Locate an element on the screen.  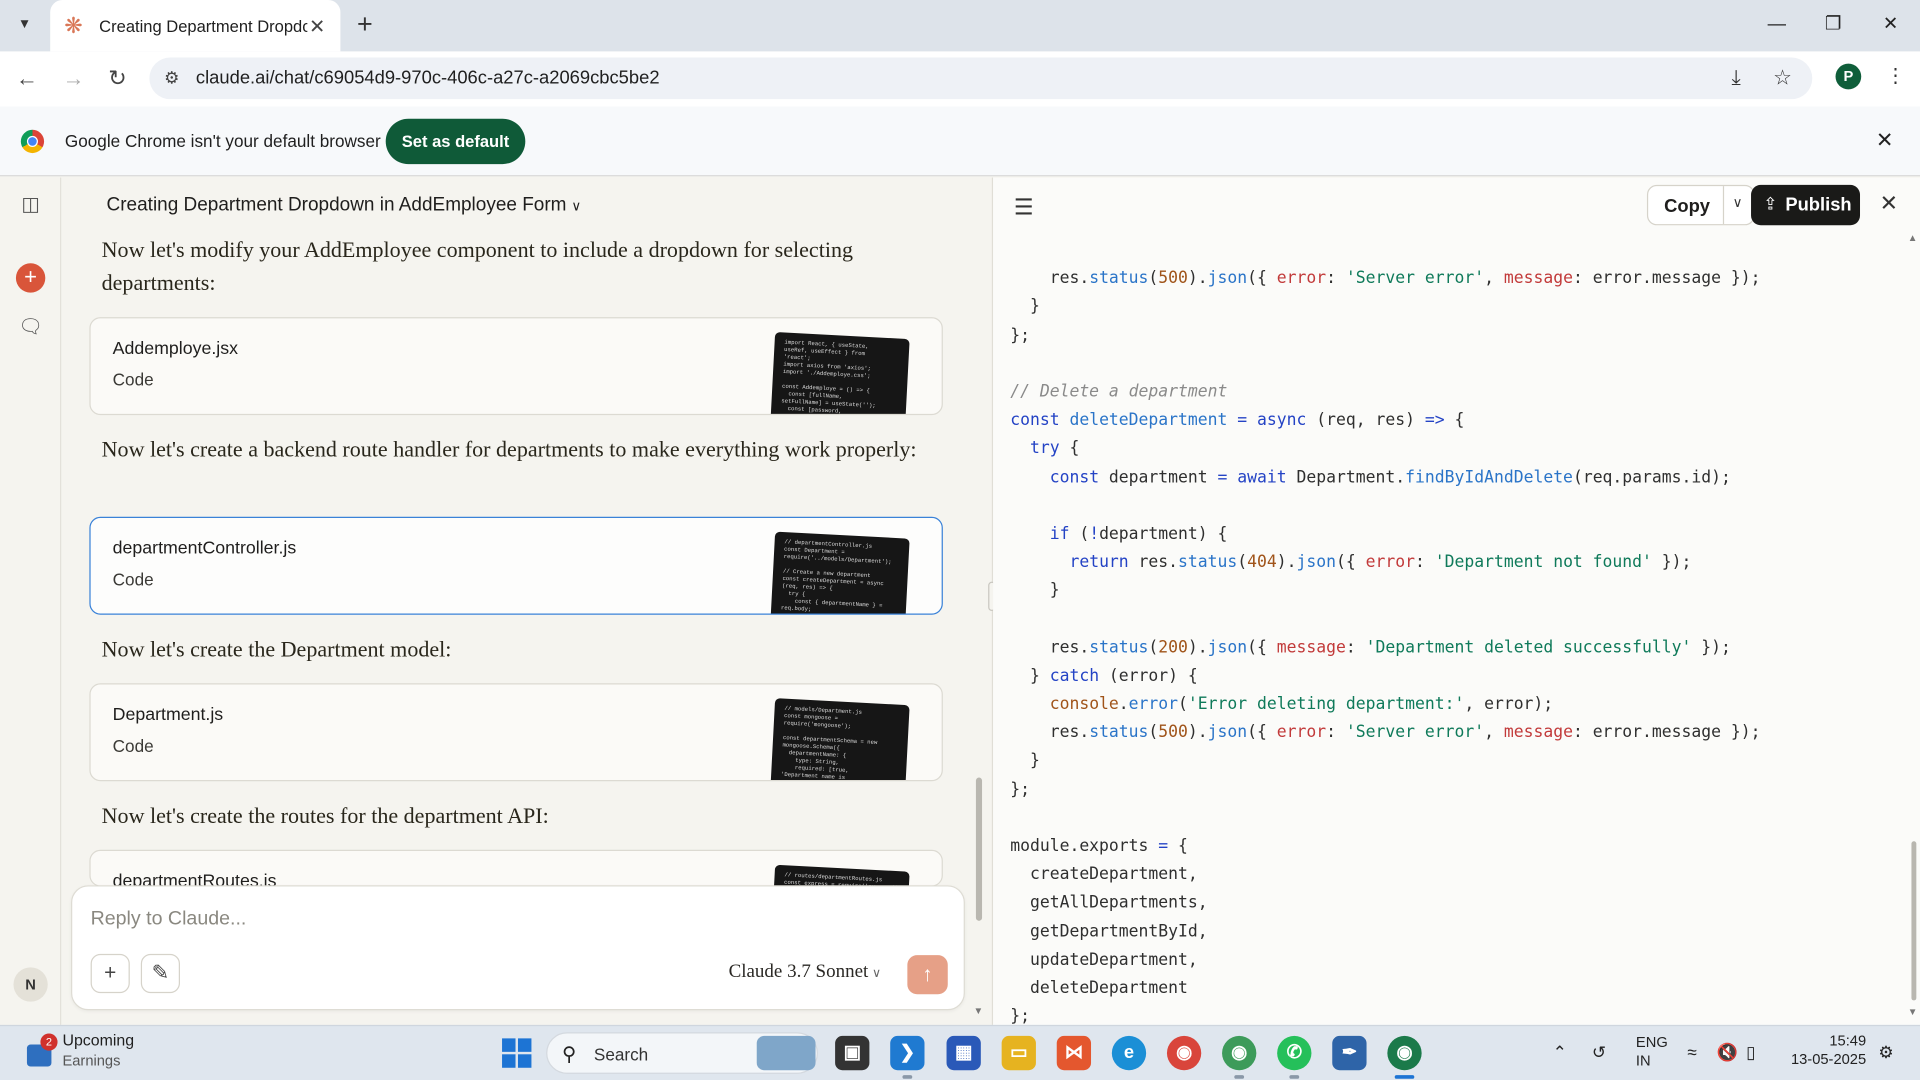
widgets-button: 2 is located at coordinates (42, 1051).